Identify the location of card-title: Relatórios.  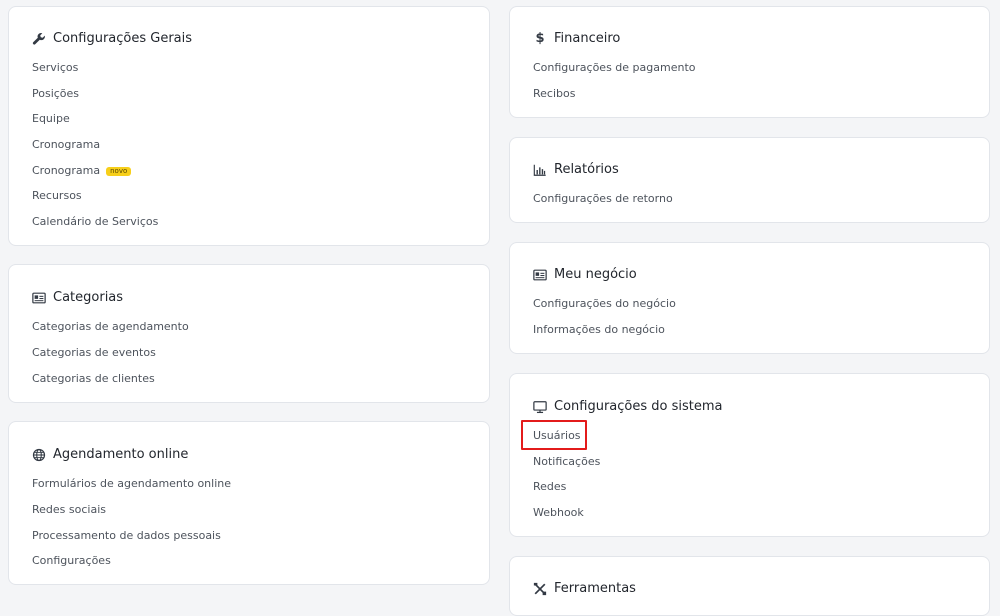
(576, 169).